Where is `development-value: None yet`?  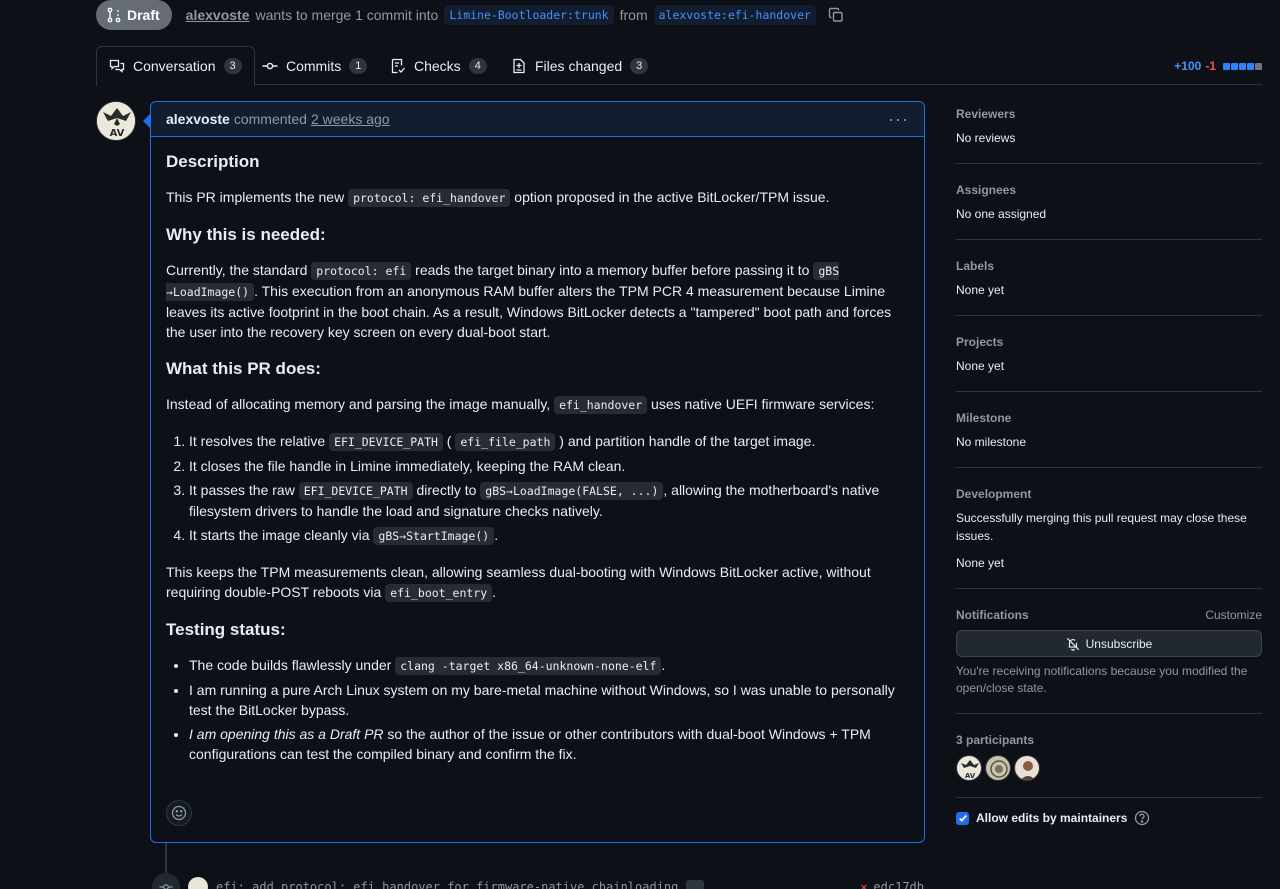 development-value: None yet is located at coordinates (980, 563).